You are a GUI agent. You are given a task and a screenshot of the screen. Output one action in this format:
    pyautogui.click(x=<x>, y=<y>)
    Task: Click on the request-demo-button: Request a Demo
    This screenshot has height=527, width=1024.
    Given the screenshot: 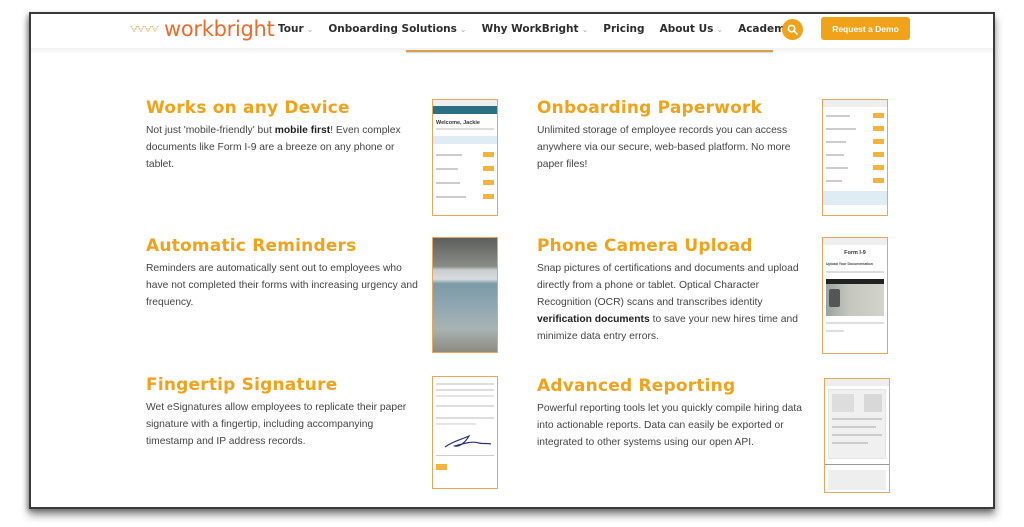 What is the action you would take?
    pyautogui.click(x=865, y=28)
    